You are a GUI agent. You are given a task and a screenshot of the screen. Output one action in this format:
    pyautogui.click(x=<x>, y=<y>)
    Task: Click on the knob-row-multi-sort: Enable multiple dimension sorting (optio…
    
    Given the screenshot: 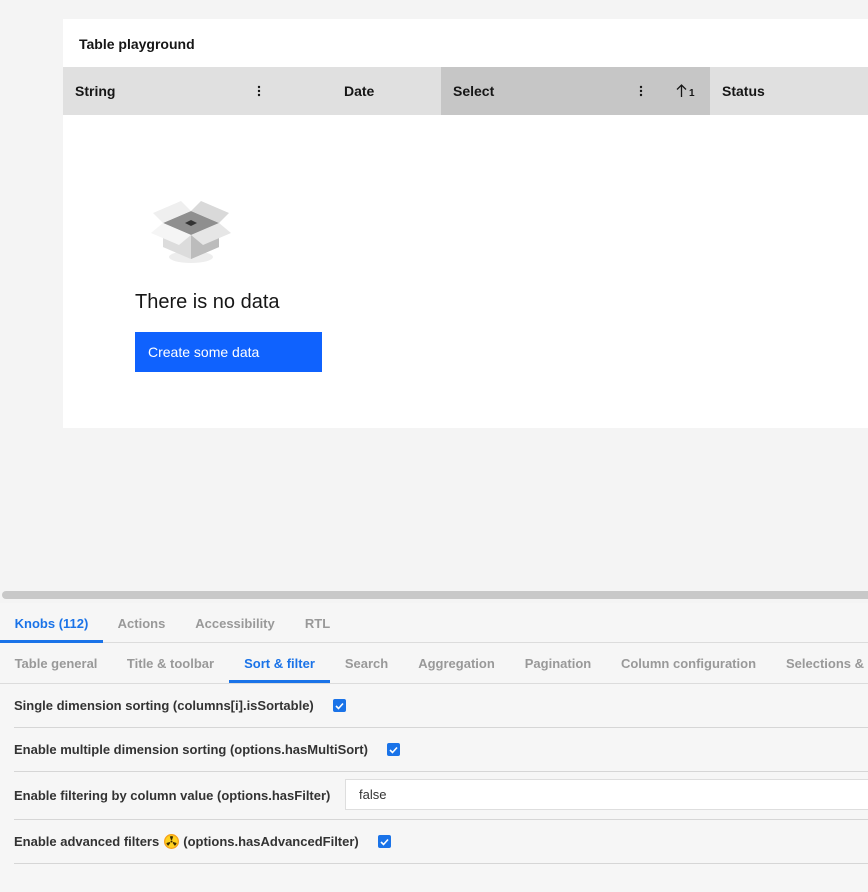 What is the action you would take?
    pyautogui.click(x=441, y=750)
    